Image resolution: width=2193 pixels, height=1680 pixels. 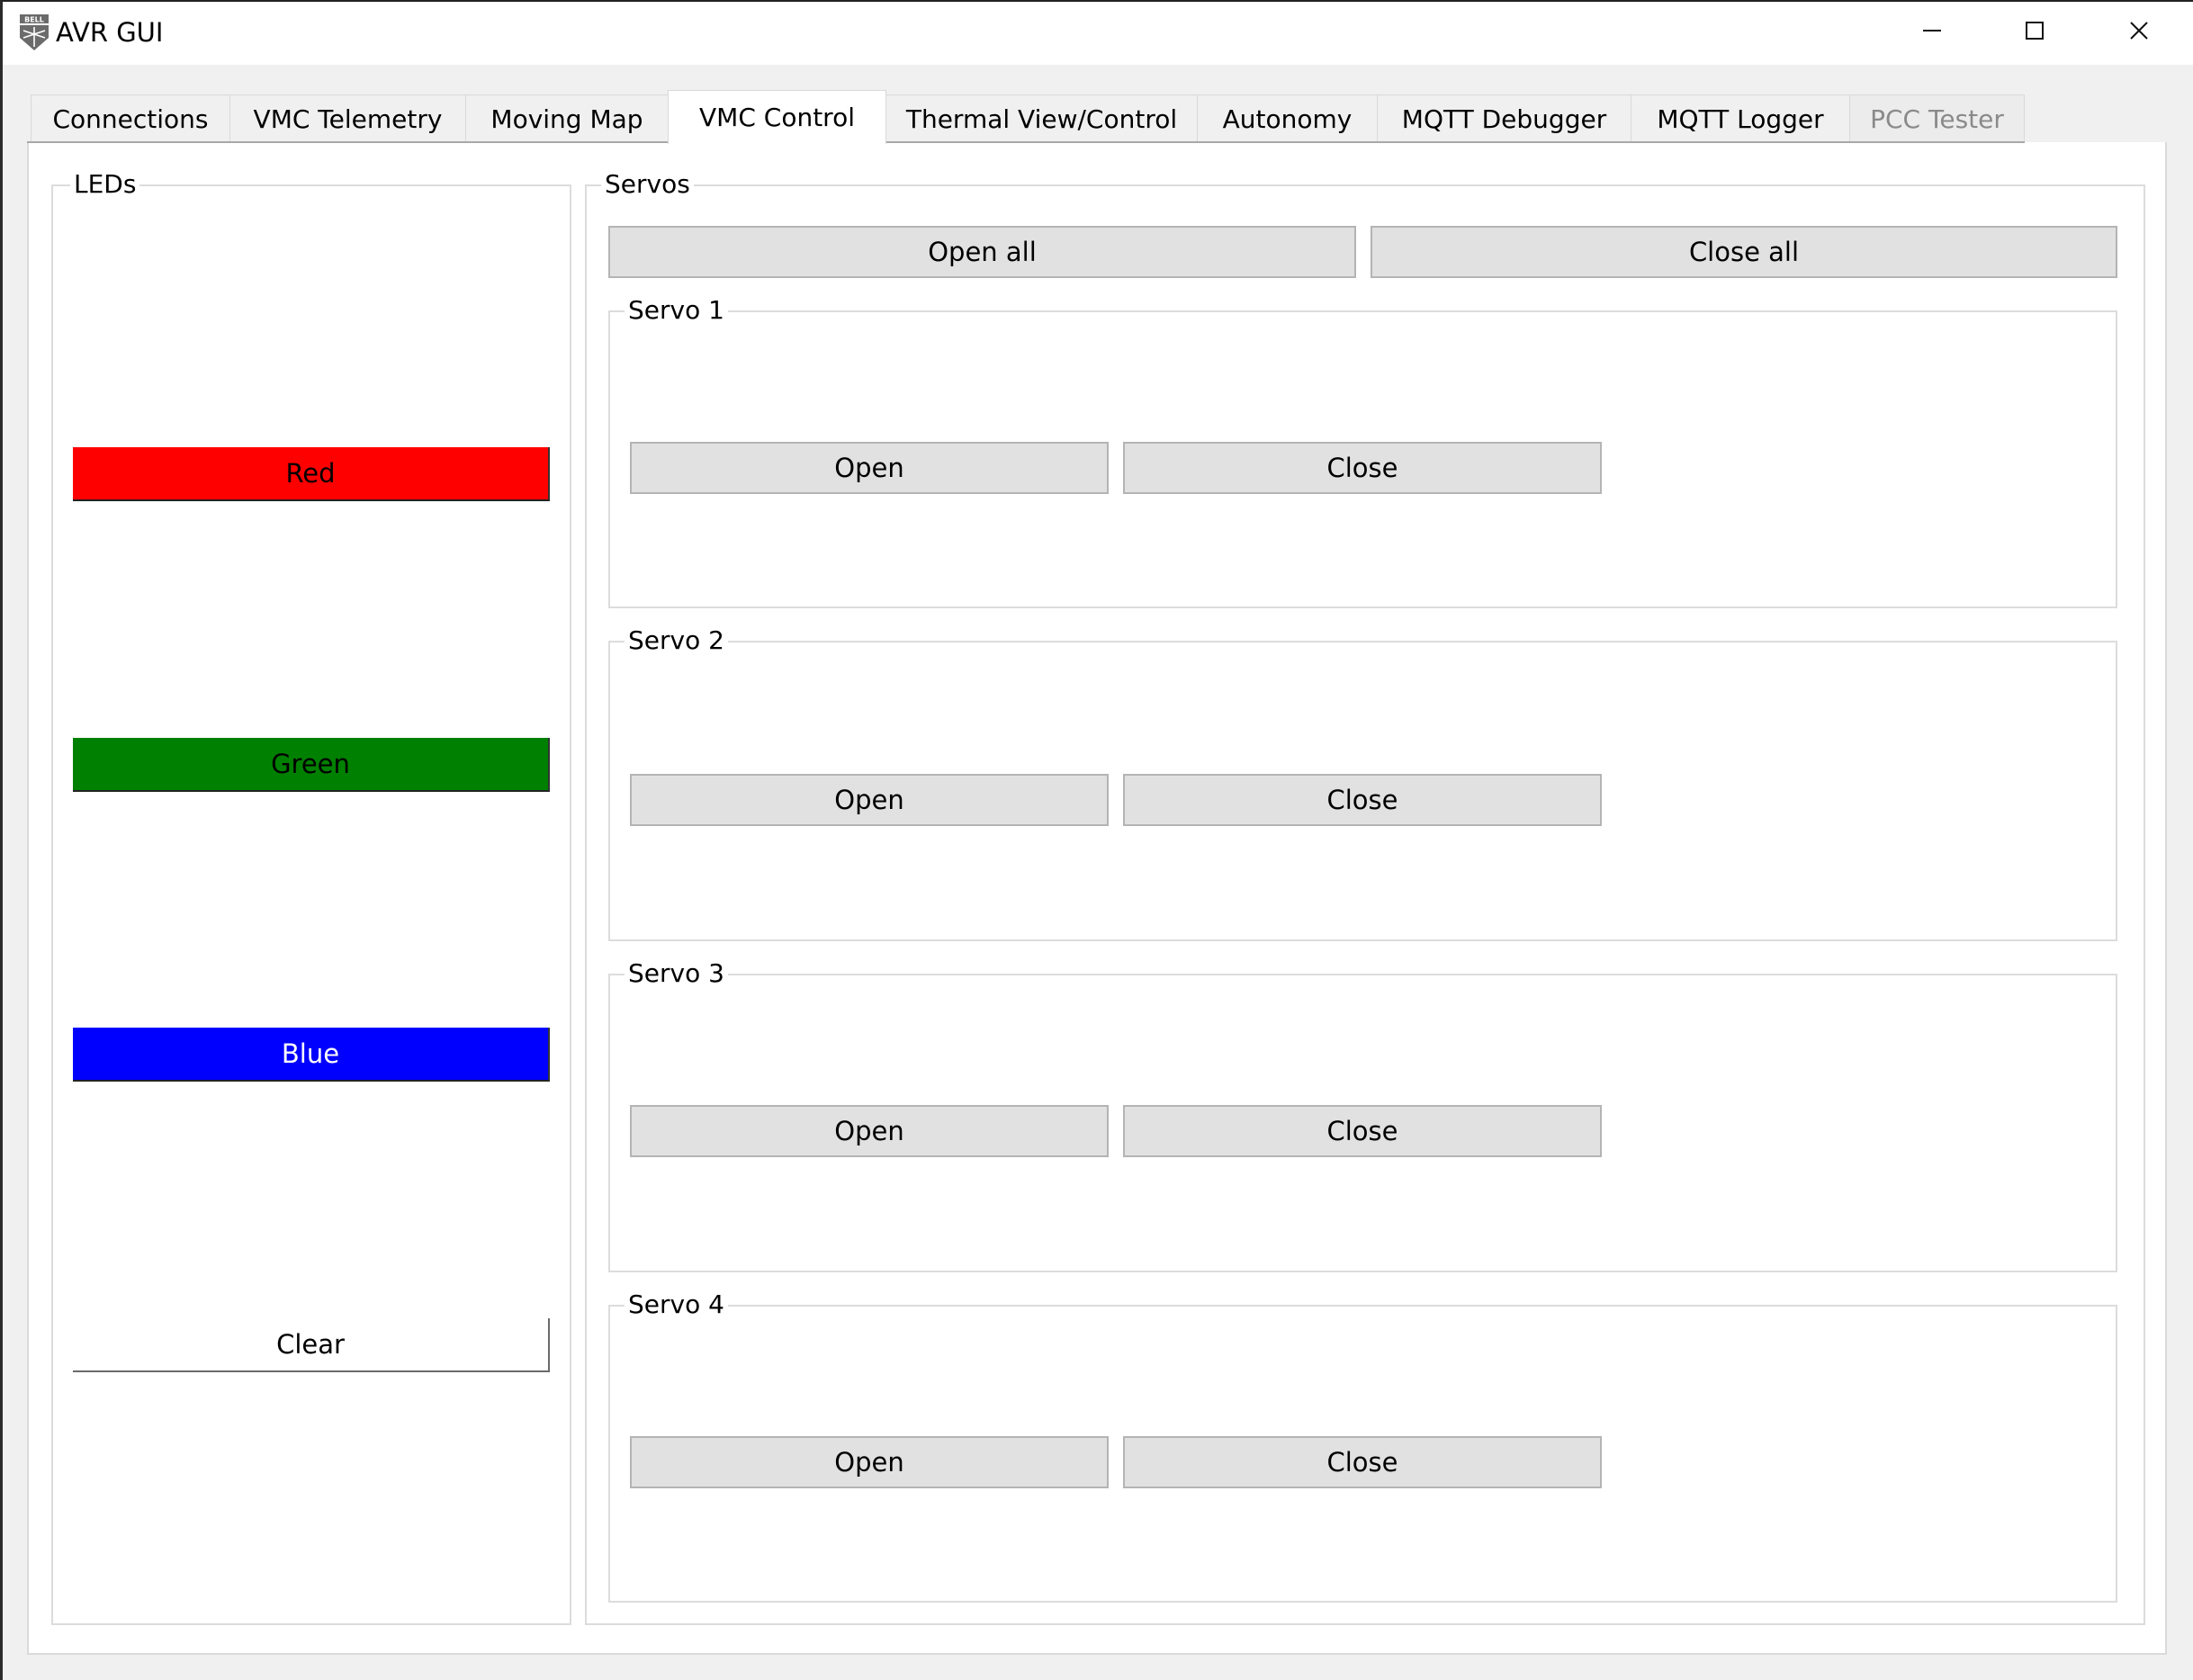 I want to click on led-green-button: Green, so click(x=311, y=765).